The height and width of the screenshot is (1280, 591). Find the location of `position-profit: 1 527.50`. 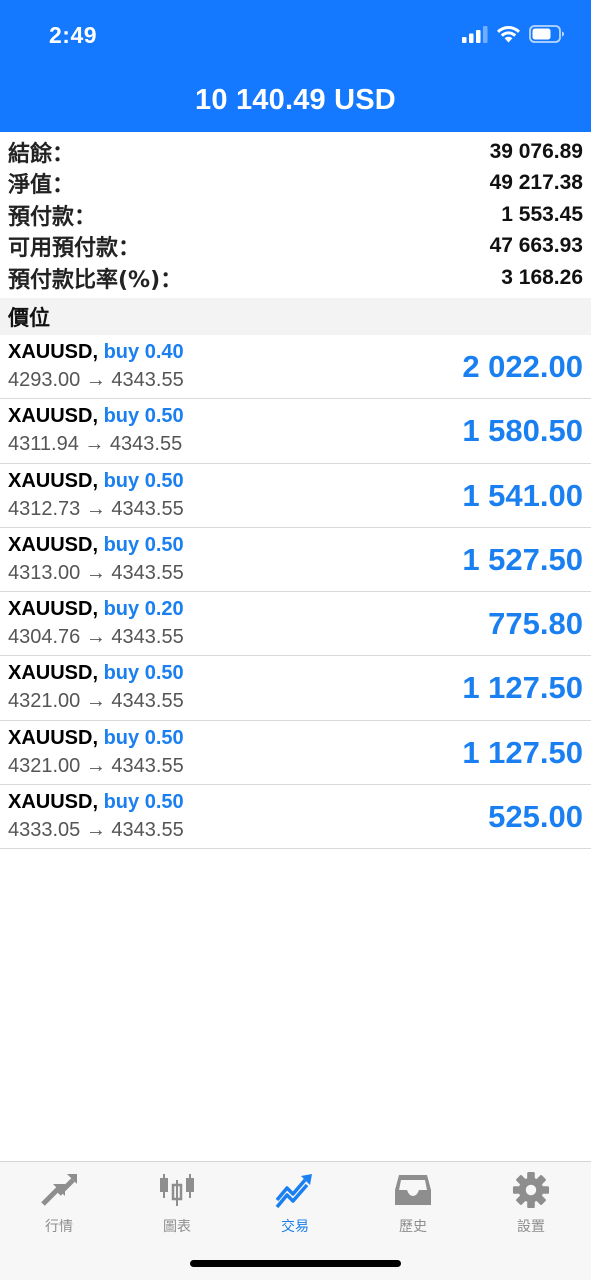

position-profit: 1 527.50 is located at coordinates (522, 559).